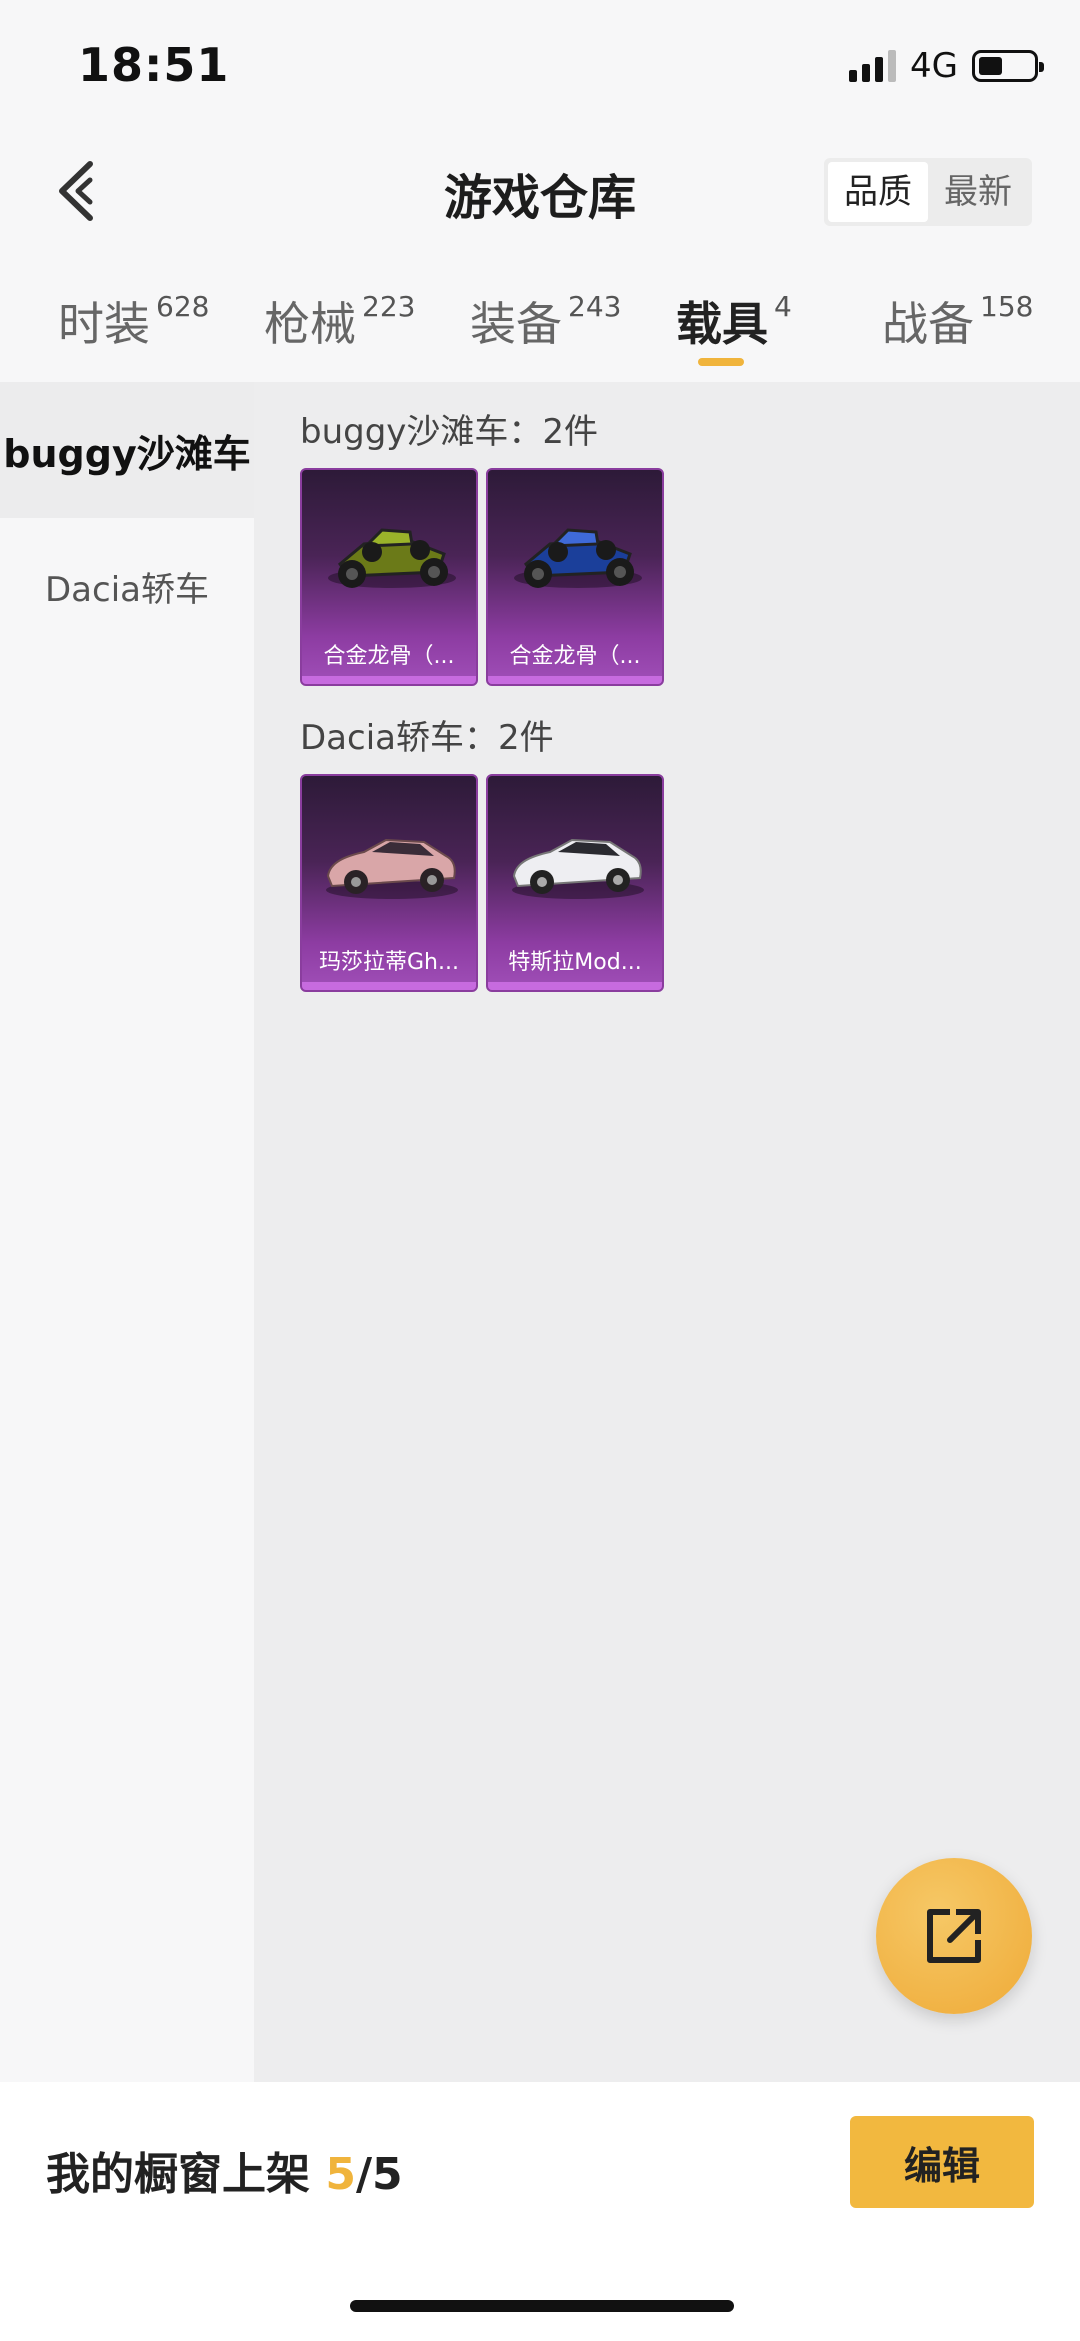 The image size is (1080, 2341). What do you see at coordinates (516, 324) in the screenshot?
I see `tab-label: 装备` at bounding box center [516, 324].